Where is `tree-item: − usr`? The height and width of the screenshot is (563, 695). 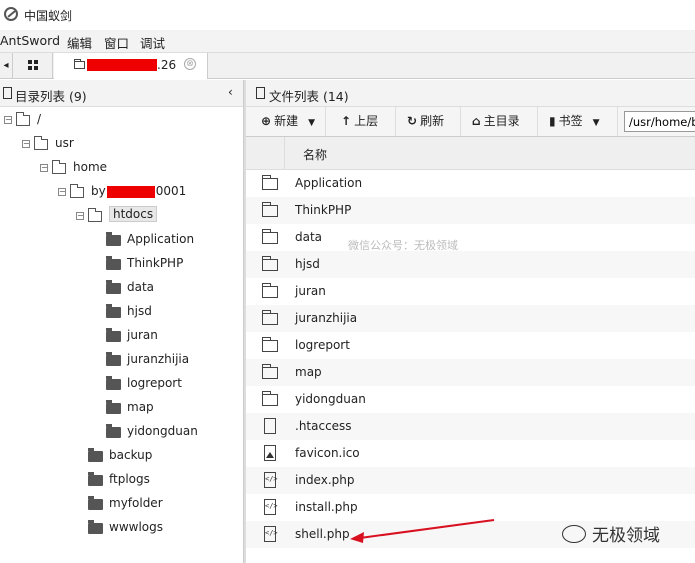
tree-item: − usr is located at coordinates (120, 146).